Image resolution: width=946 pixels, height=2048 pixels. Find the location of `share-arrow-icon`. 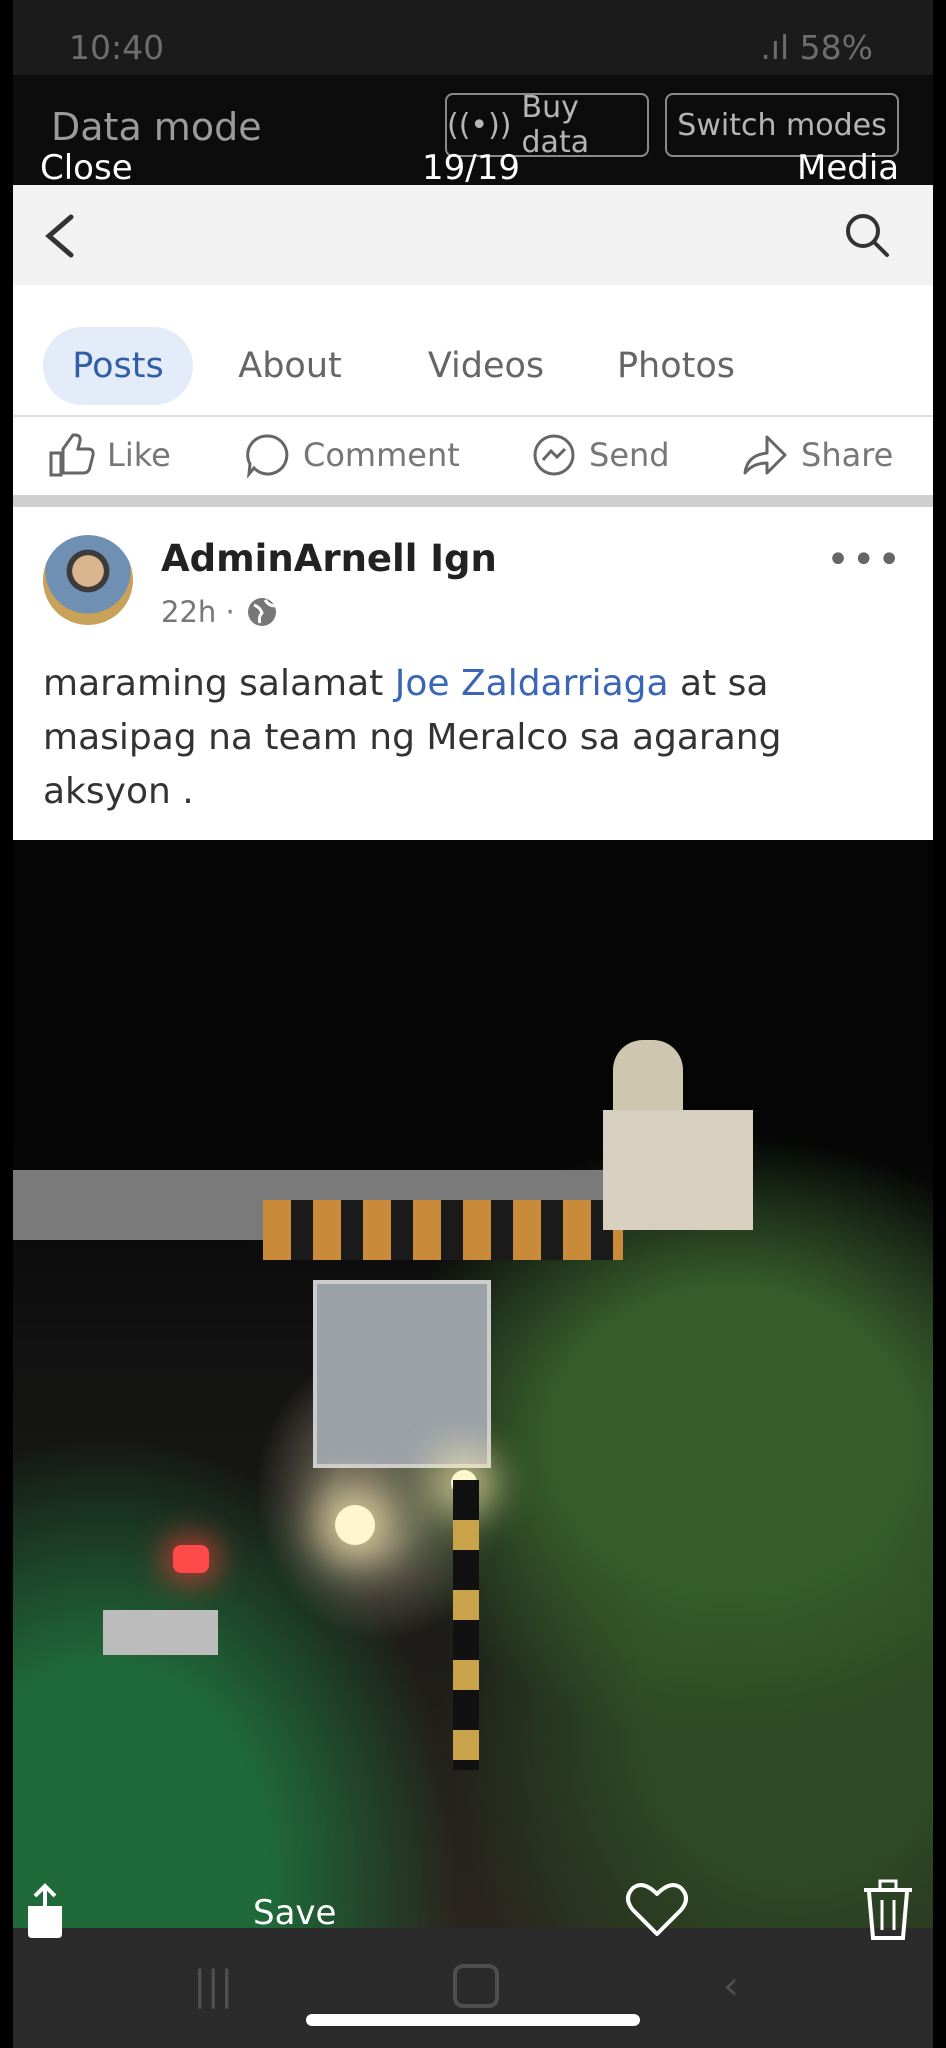

share-arrow-icon is located at coordinates (765, 455).